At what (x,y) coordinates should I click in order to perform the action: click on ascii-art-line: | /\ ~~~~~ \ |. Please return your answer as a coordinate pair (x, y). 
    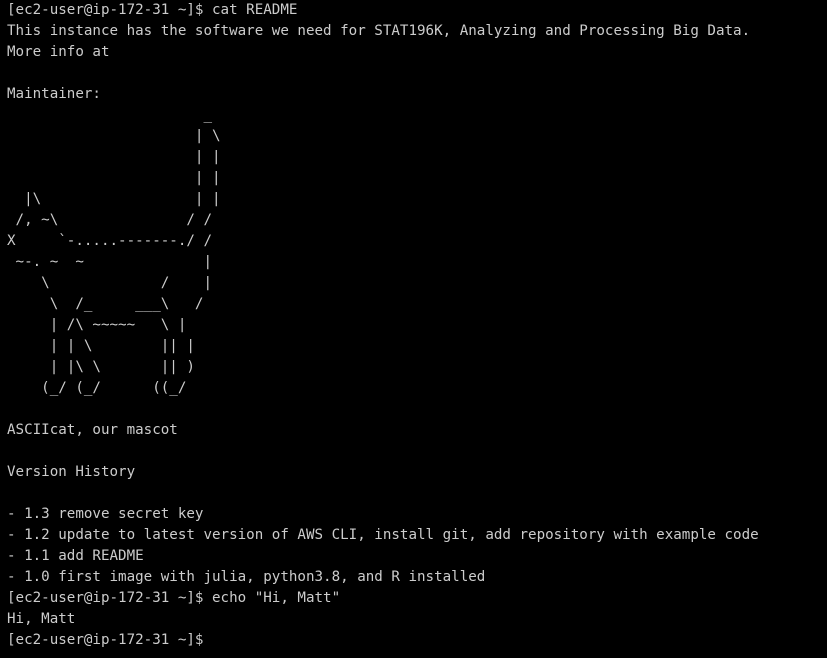
    Looking at the image, I should click on (97, 325).